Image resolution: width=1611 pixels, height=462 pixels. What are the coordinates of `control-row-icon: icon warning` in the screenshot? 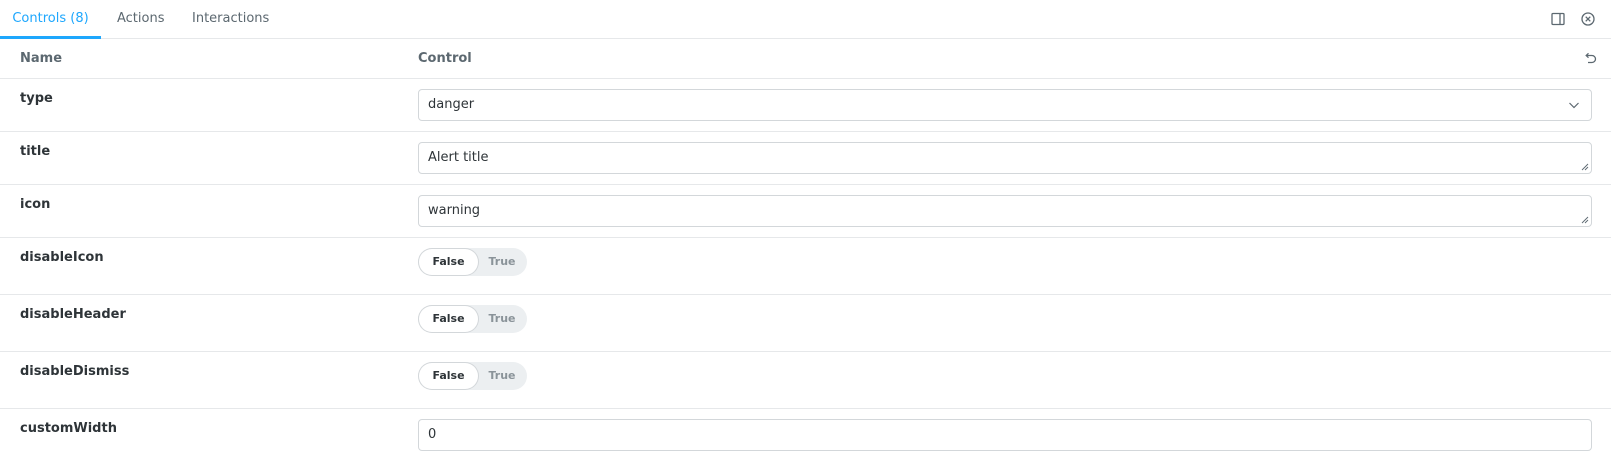 It's located at (805, 211).